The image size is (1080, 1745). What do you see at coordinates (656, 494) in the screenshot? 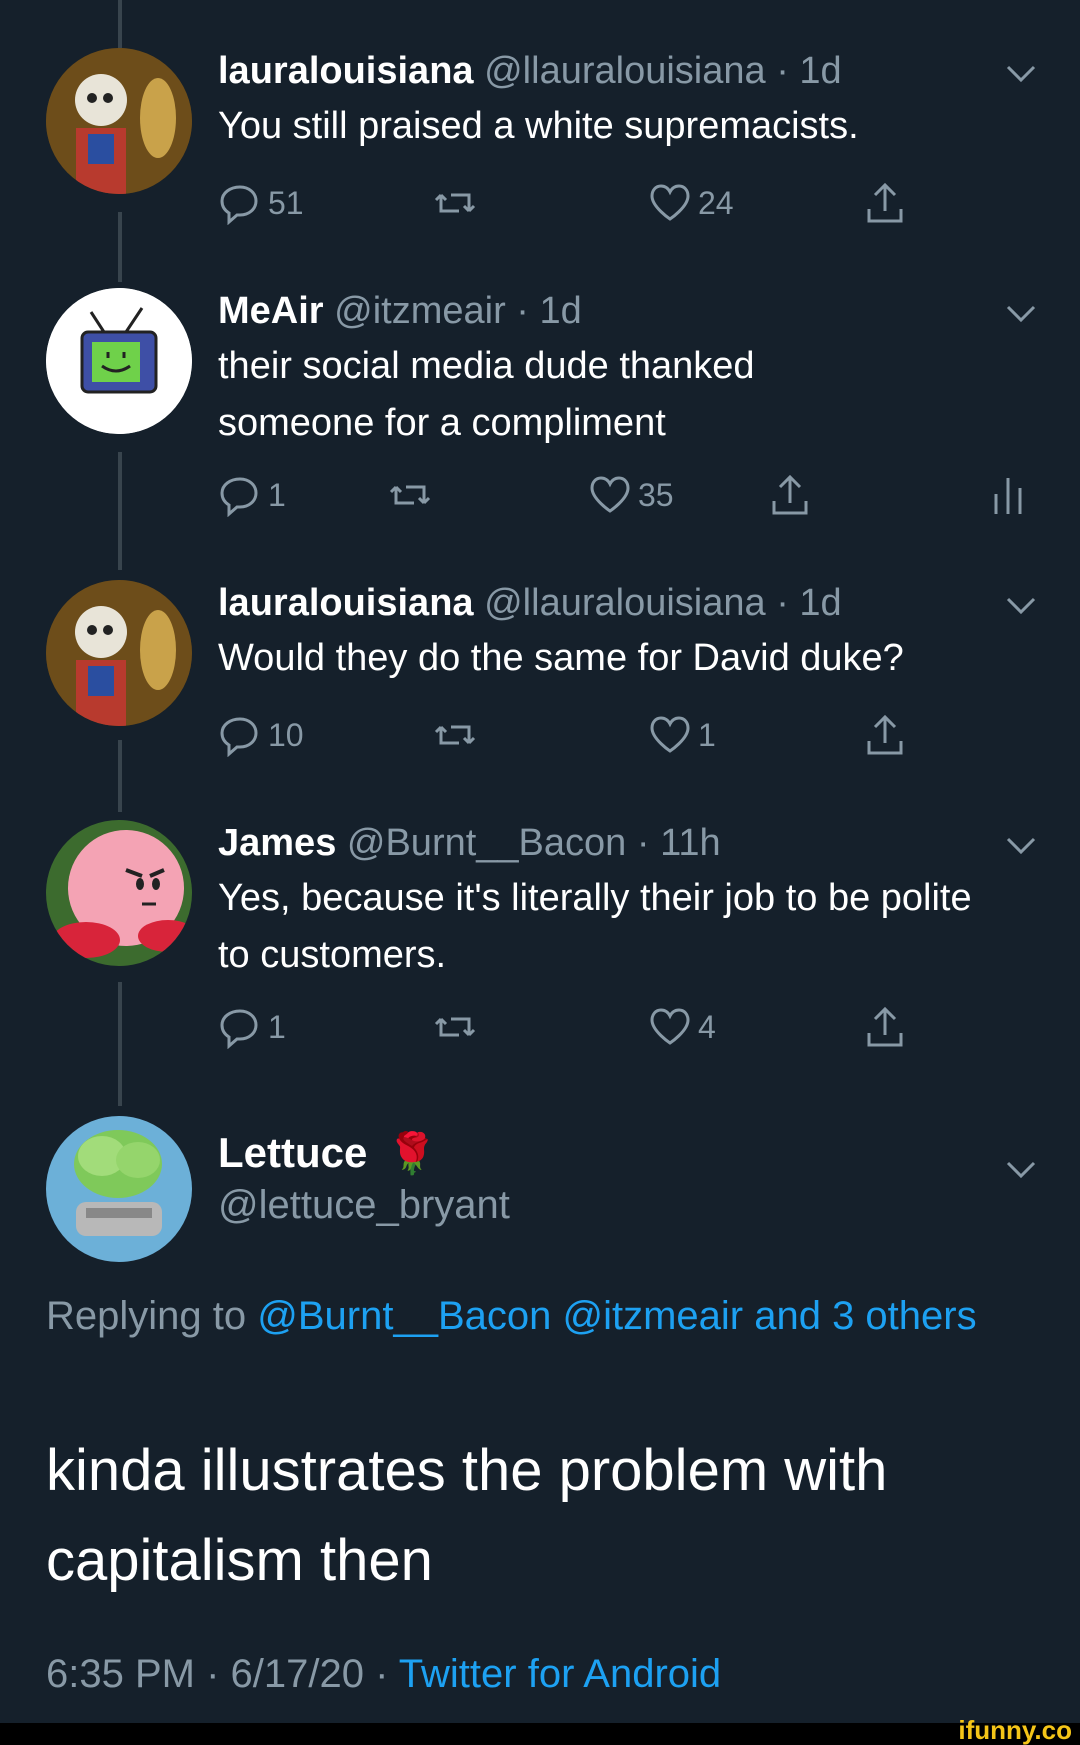
I see `like-count: 35` at bounding box center [656, 494].